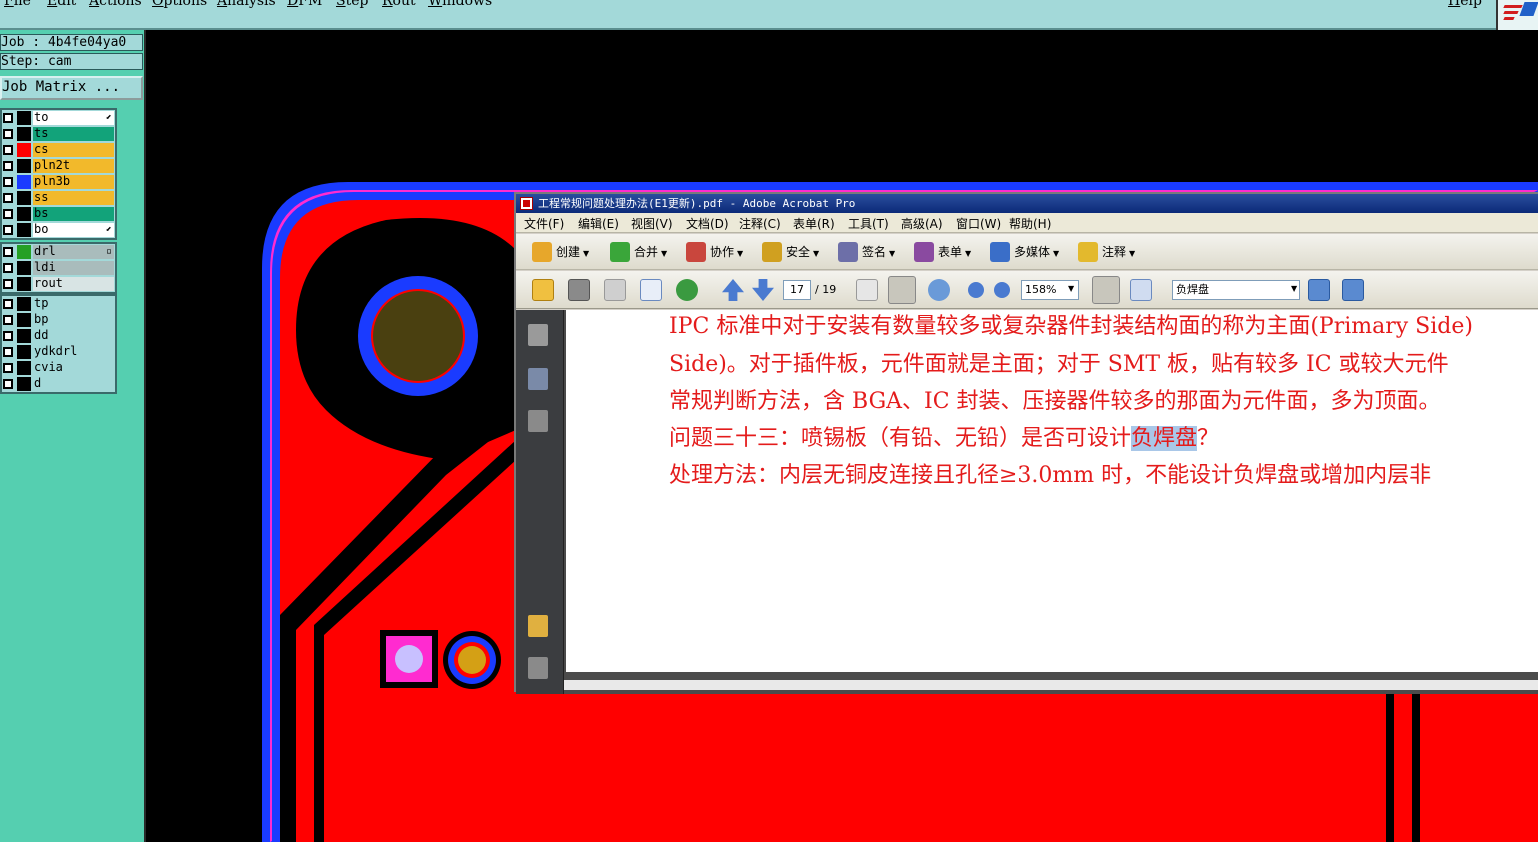  Describe the element at coordinates (814, 223) in the screenshot. I see `acro-menu-forms: 表单(R)` at that location.